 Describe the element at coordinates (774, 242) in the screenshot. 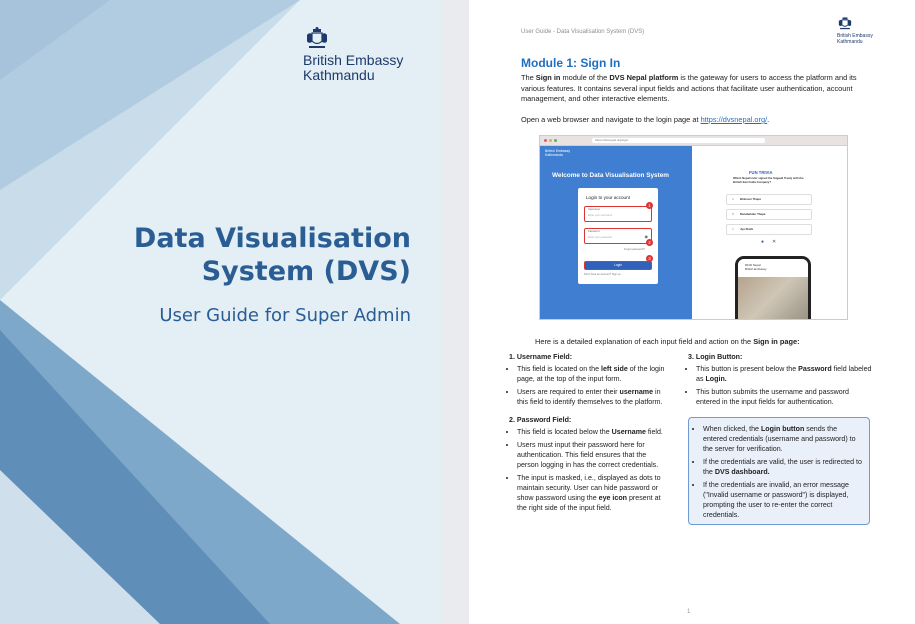

I see `x-icon: ✕` at that location.